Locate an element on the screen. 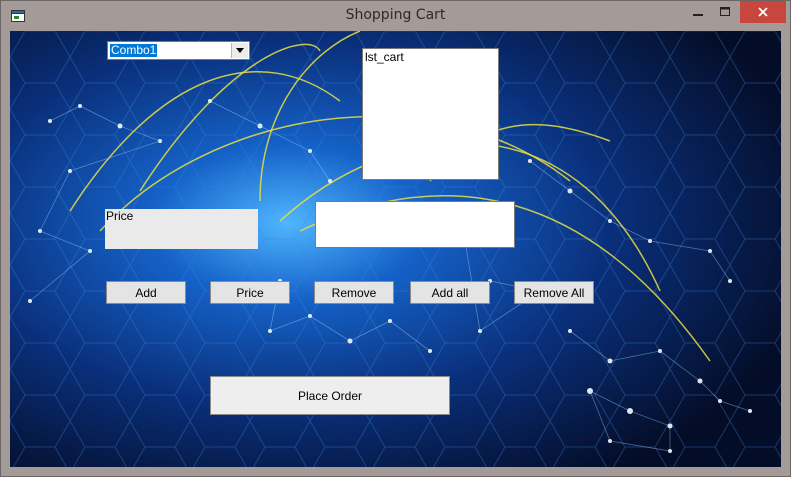 Image resolution: width=791 pixels, height=477 pixels. chevron-down-icon is located at coordinates (240, 50).